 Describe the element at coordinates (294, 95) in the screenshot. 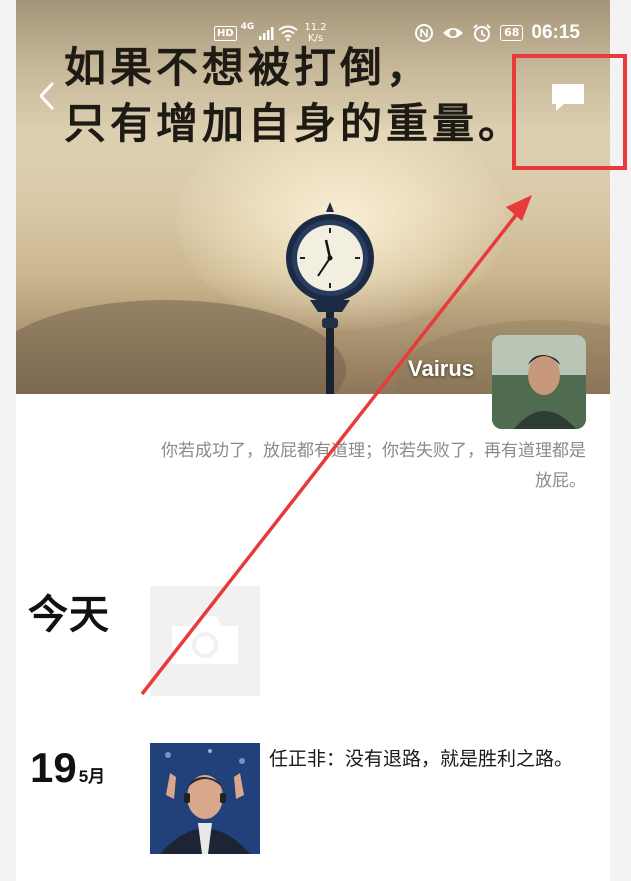

I see `cover-quote-text: 如果不想被打倒， 只有增加自身的重量。` at that location.